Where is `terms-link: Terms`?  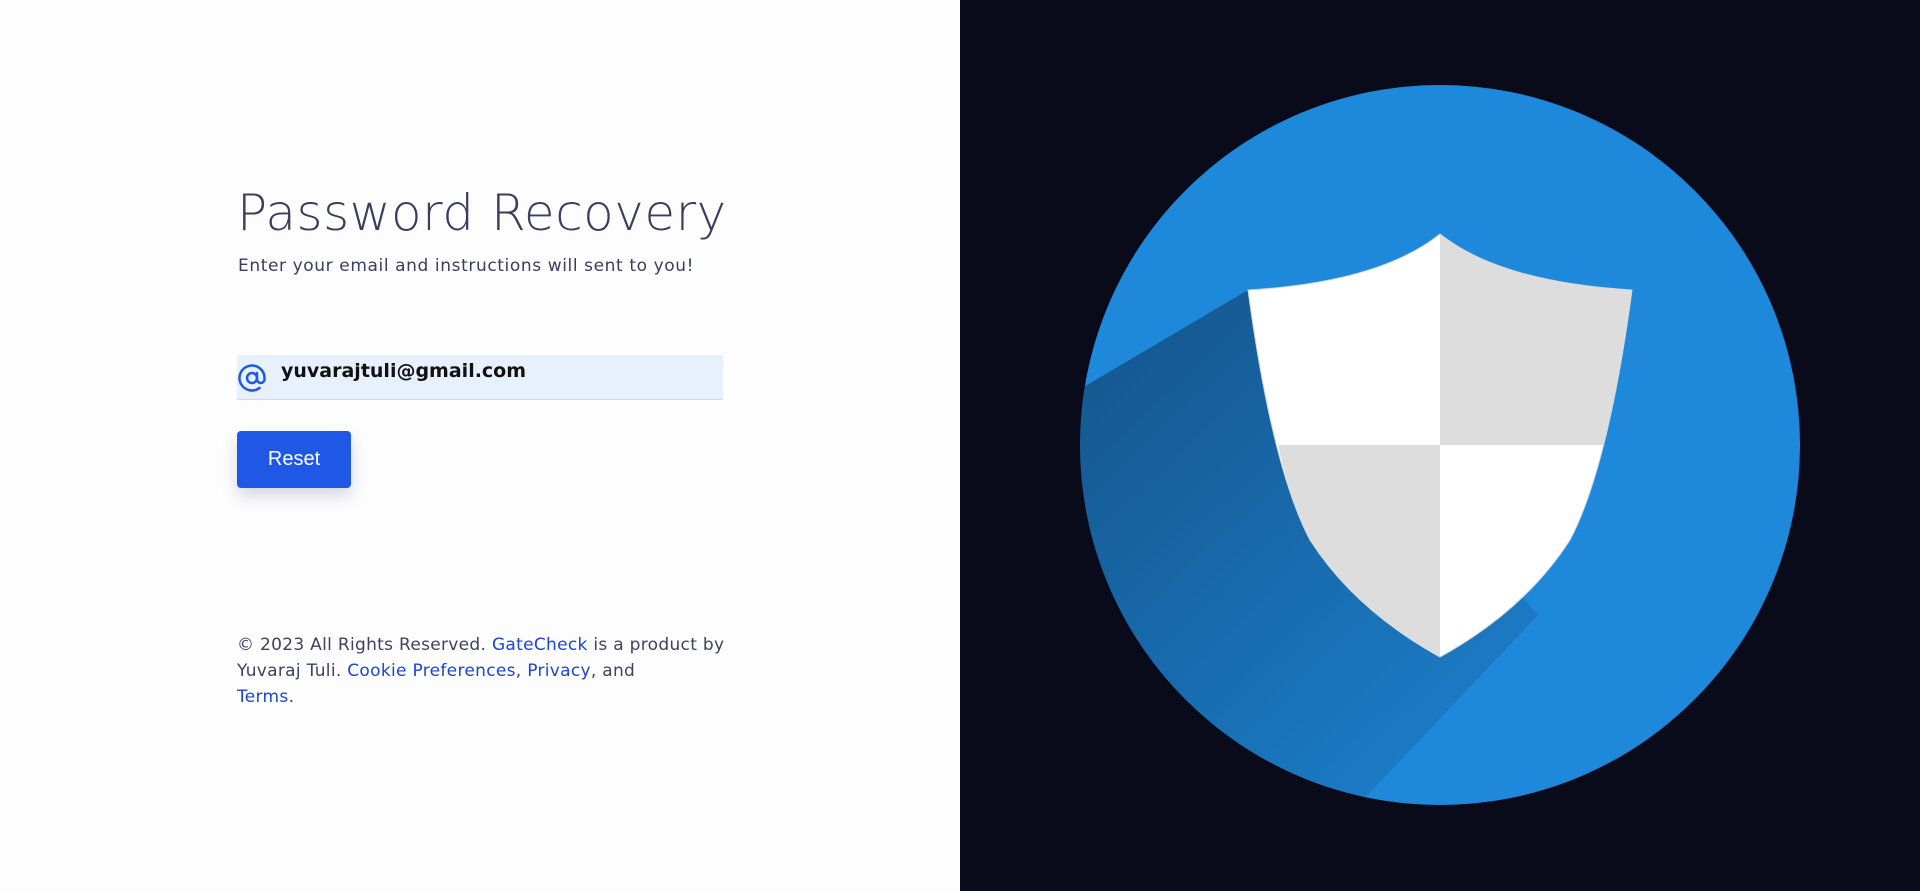
terms-link: Terms is located at coordinates (263, 697).